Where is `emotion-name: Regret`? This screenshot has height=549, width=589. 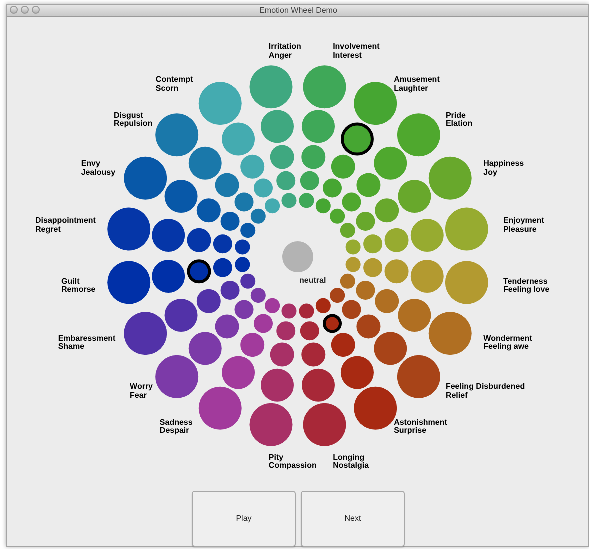
emotion-name: Regret is located at coordinates (48, 230).